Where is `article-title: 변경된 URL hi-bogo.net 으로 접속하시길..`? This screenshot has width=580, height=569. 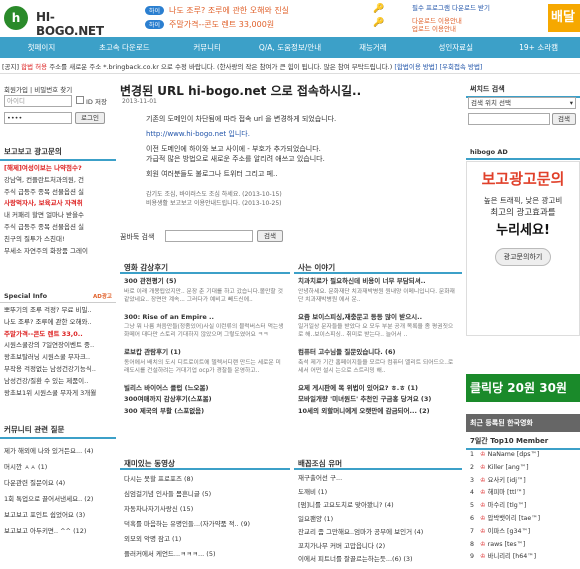 article-title: 변경된 URL hi-bogo.net 으로 접속하시길.. is located at coordinates (240, 90).